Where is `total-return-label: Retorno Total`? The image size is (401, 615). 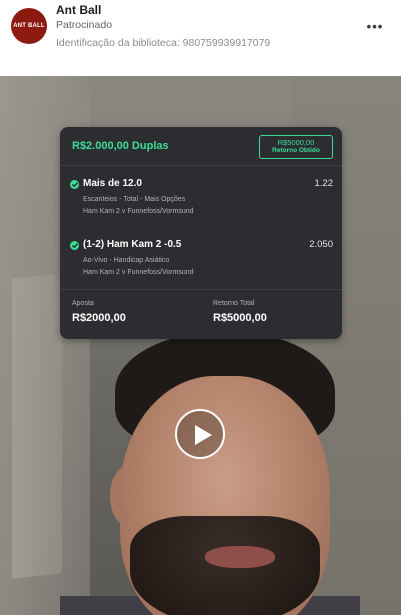 total-return-label: Retorno Total is located at coordinates (234, 303).